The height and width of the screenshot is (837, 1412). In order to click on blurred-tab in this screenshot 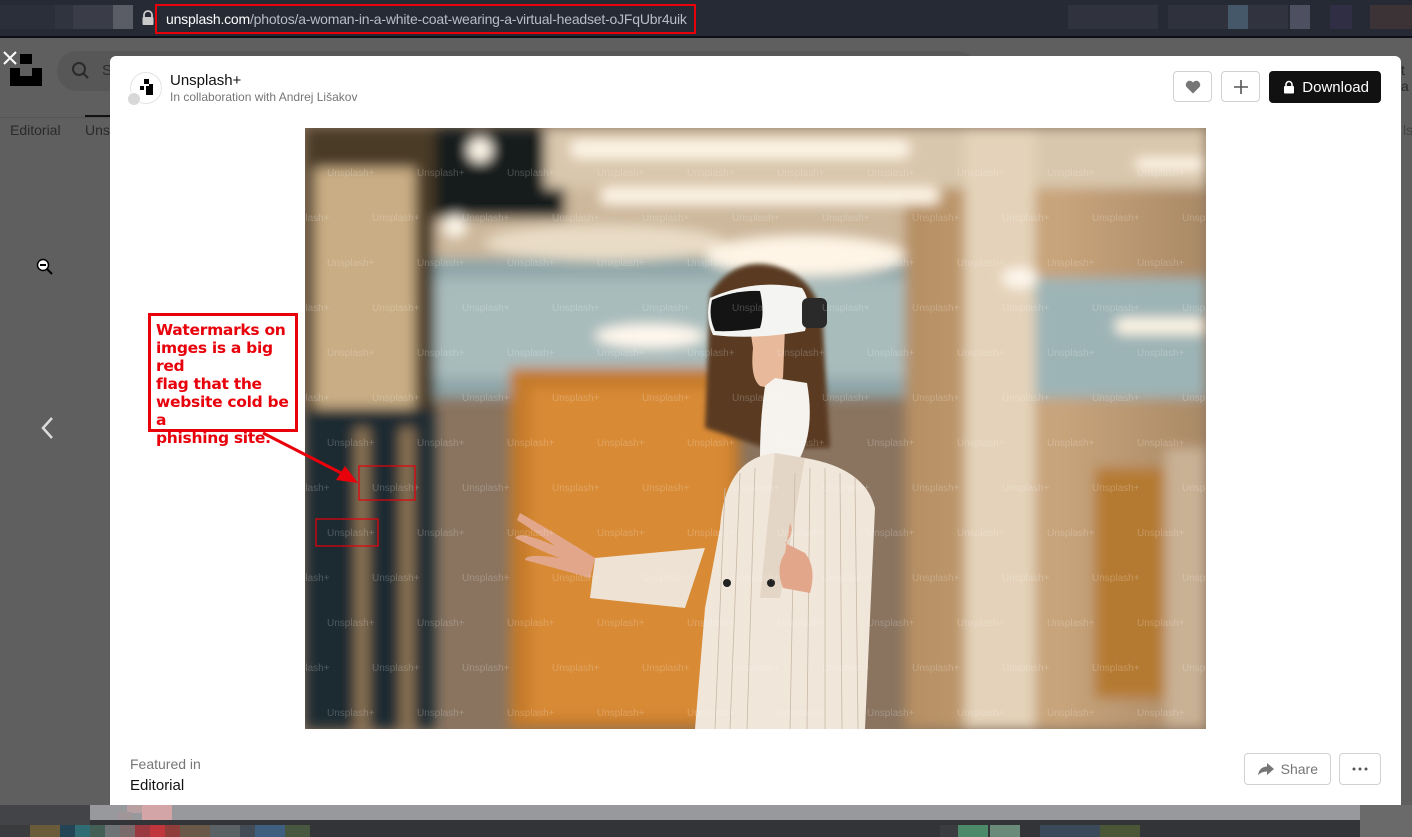, I will do `click(93, 17)`.